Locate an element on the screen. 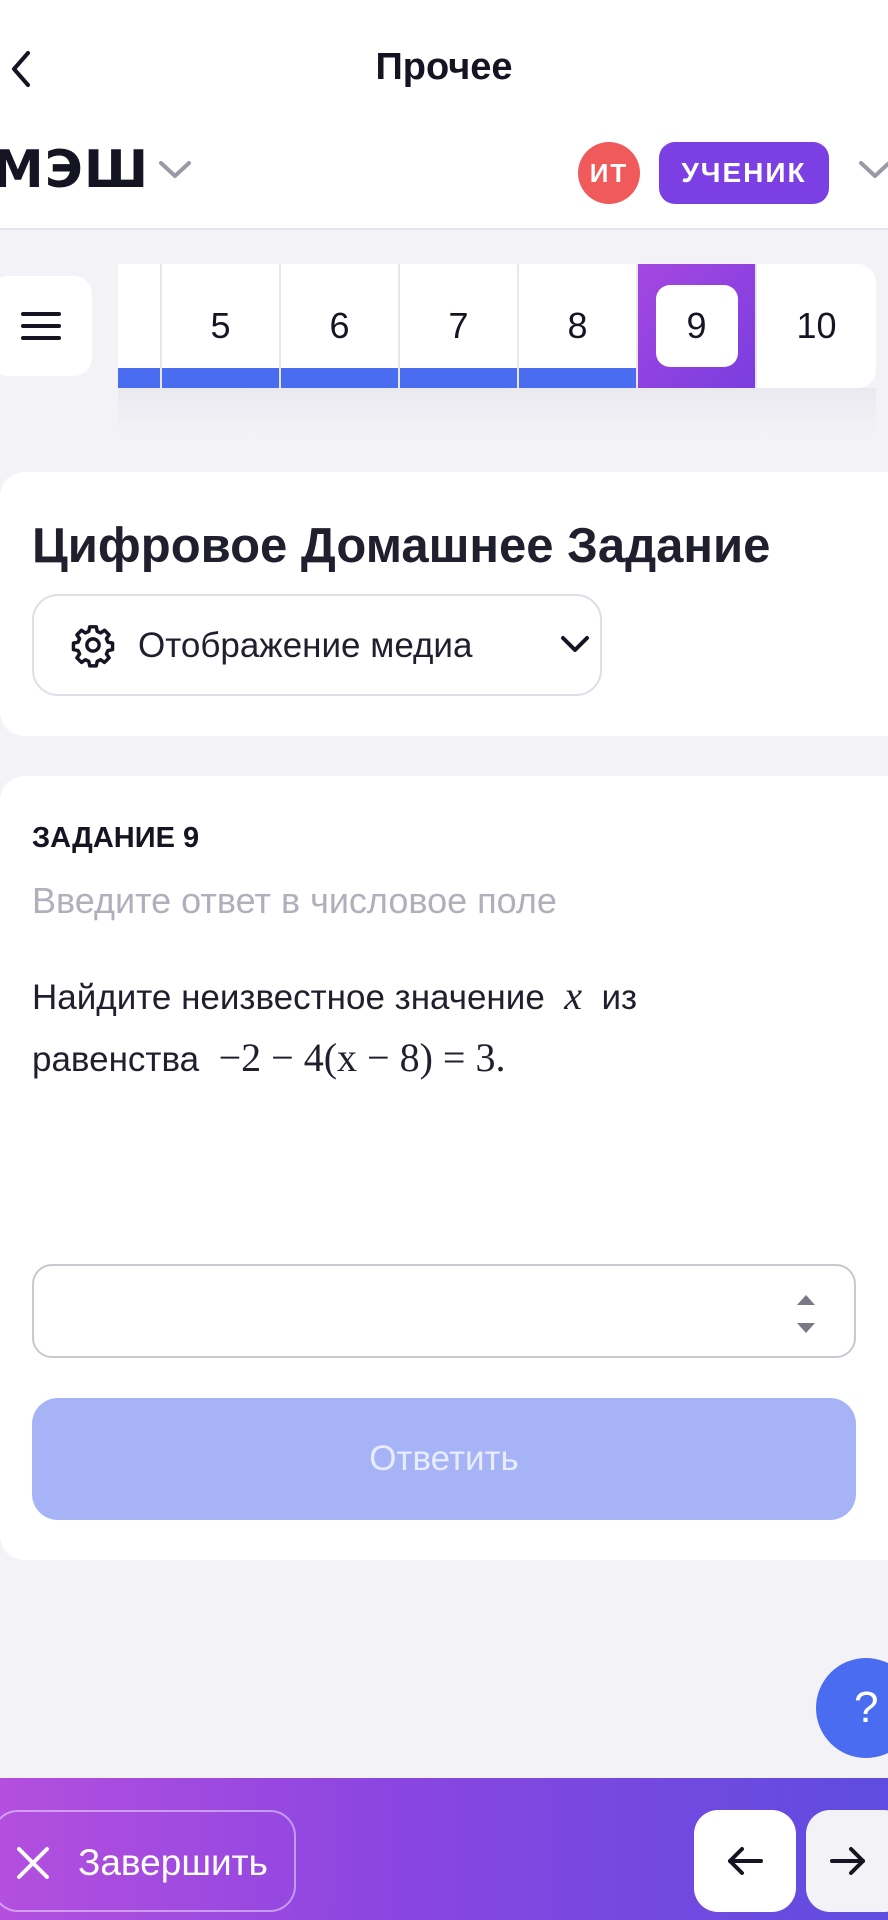 The width and height of the screenshot is (888, 1920). task-item-8: 8 is located at coordinates (578, 326).